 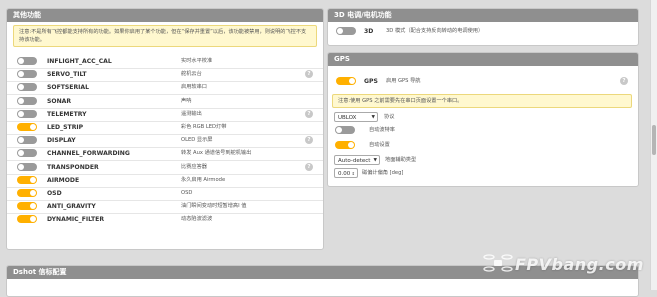 I want to click on motor-3d-desc: 3D 模式（配合支持反向转动的电调使用）, so click(x=435, y=31).